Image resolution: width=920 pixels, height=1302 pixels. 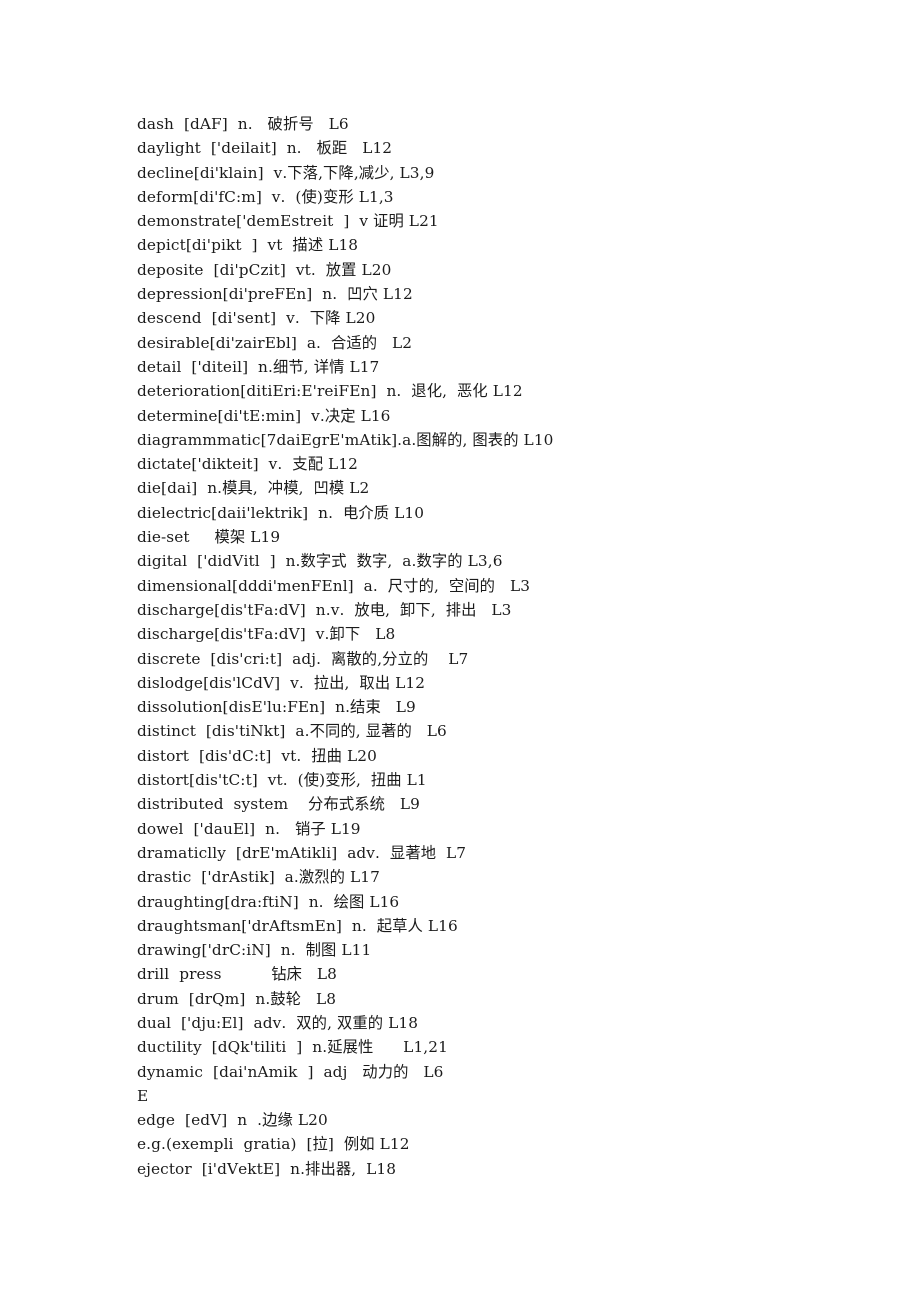 I want to click on glossary-entry: dynamic [dai'nAmik ] adj 动力的 L6, so click(x=290, y=1071).